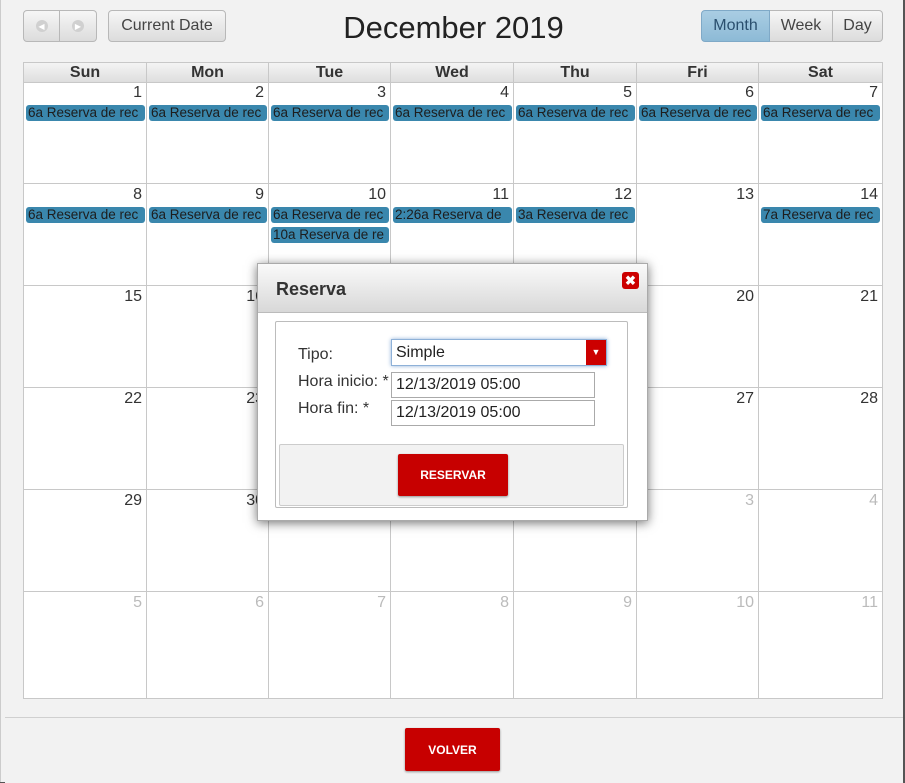 Image resolution: width=905 pixels, height=783 pixels. I want to click on dialog-title: Reserva, so click(311, 289).